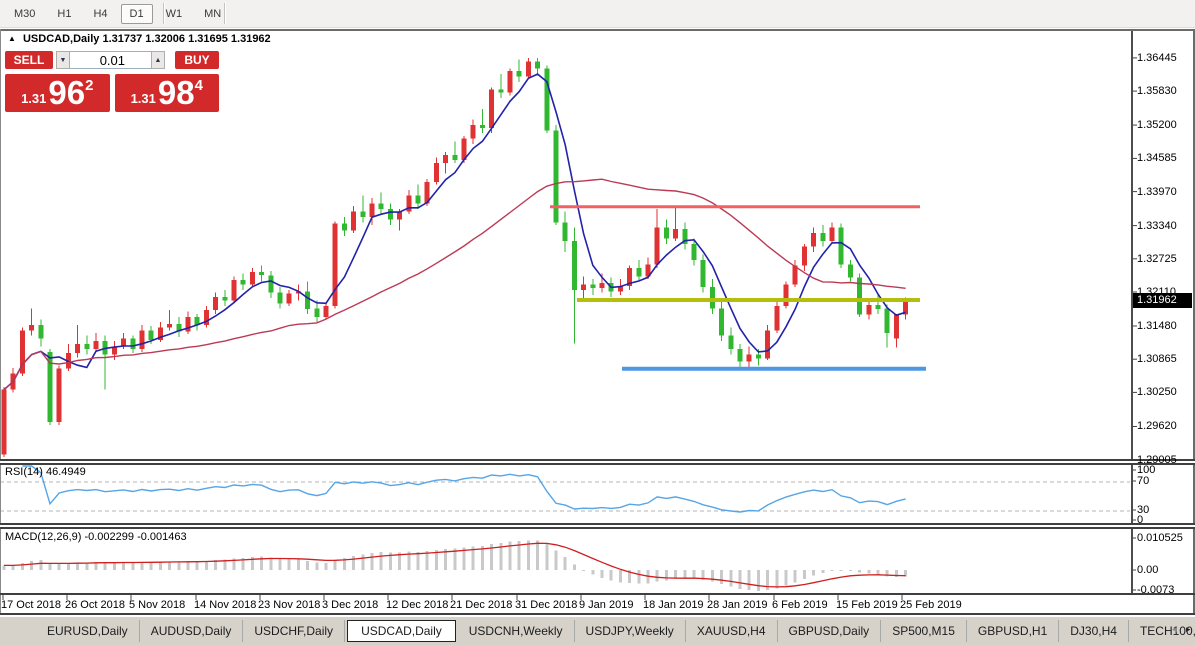 The height and width of the screenshot is (645, 1195). Describe the element at coordinates (597, 614) in the screenshot. I see `window-bottom-border` at that location.